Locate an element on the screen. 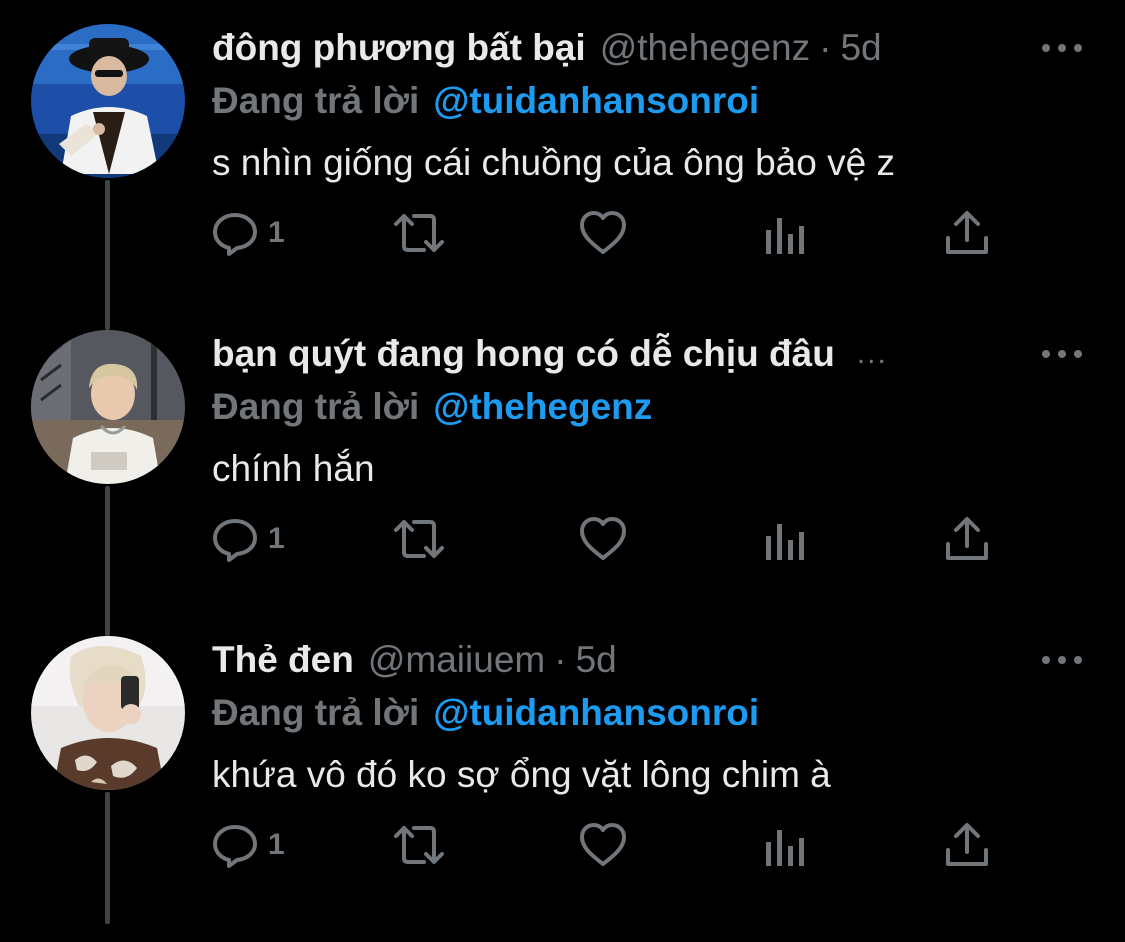  tweet-header: Thẻ đen @maiiuem · 5d is located at coordinates (598, 660).